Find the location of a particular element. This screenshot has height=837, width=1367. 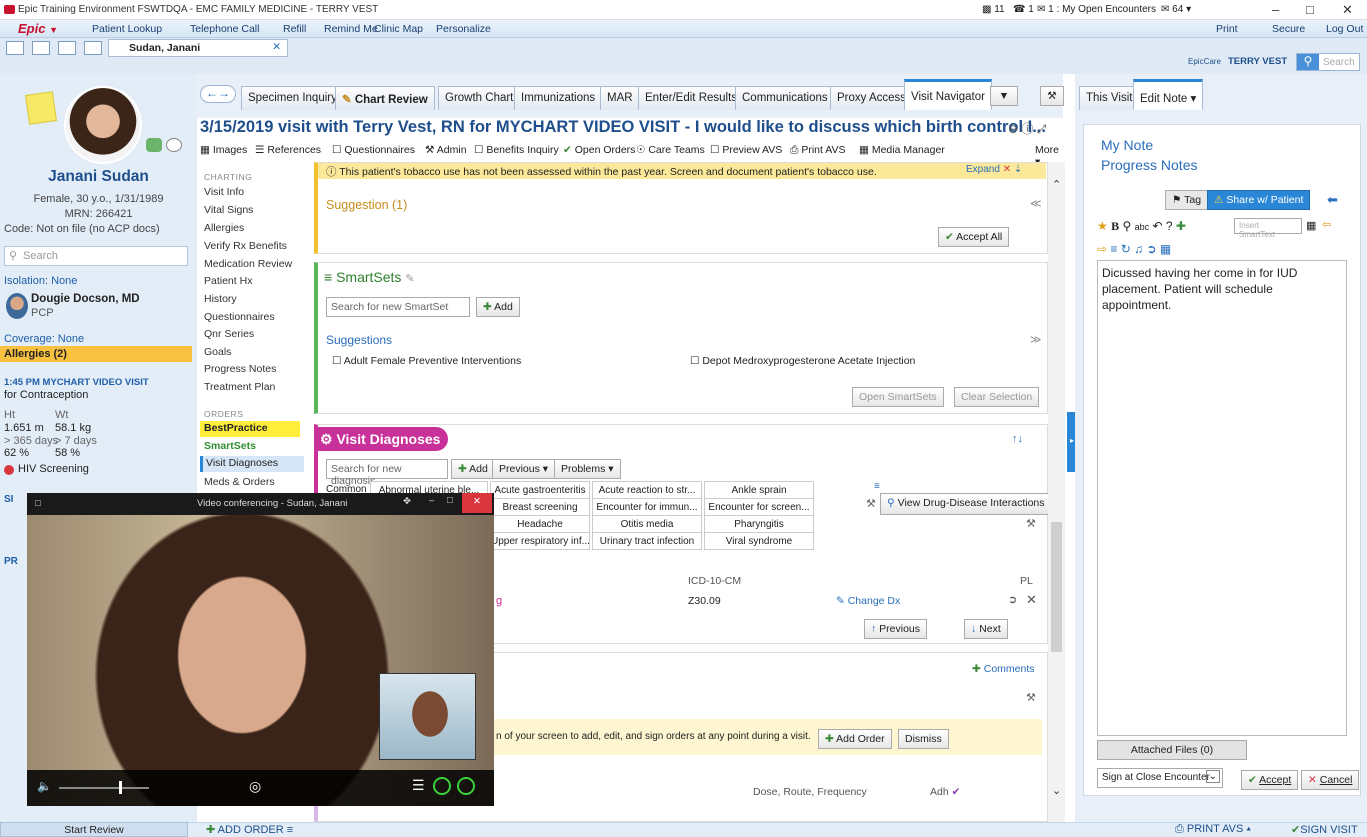

content-scrollbar: ⌃ ⌄ is located at coordinates (1056, 492).